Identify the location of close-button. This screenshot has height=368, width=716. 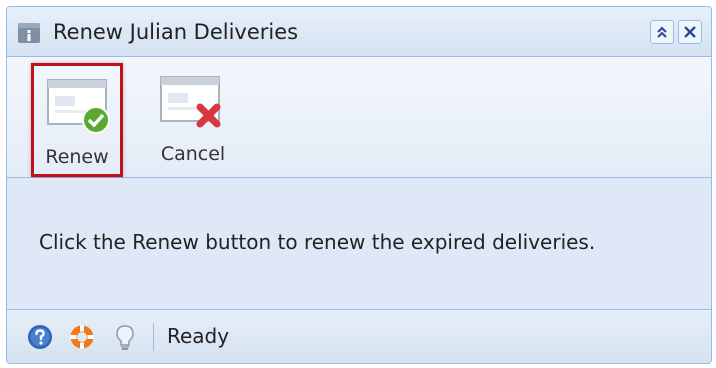
(690, 32).